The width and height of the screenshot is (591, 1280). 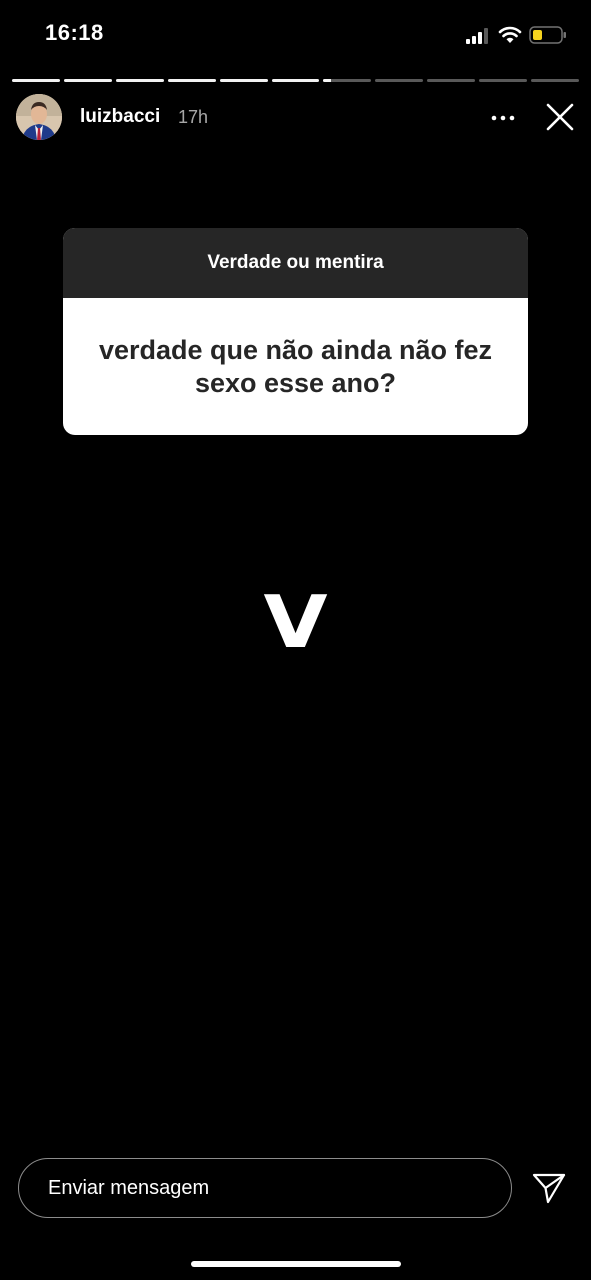 I want to click on question-card-title: Verdade ou mentira, so click(x=295, y=263).